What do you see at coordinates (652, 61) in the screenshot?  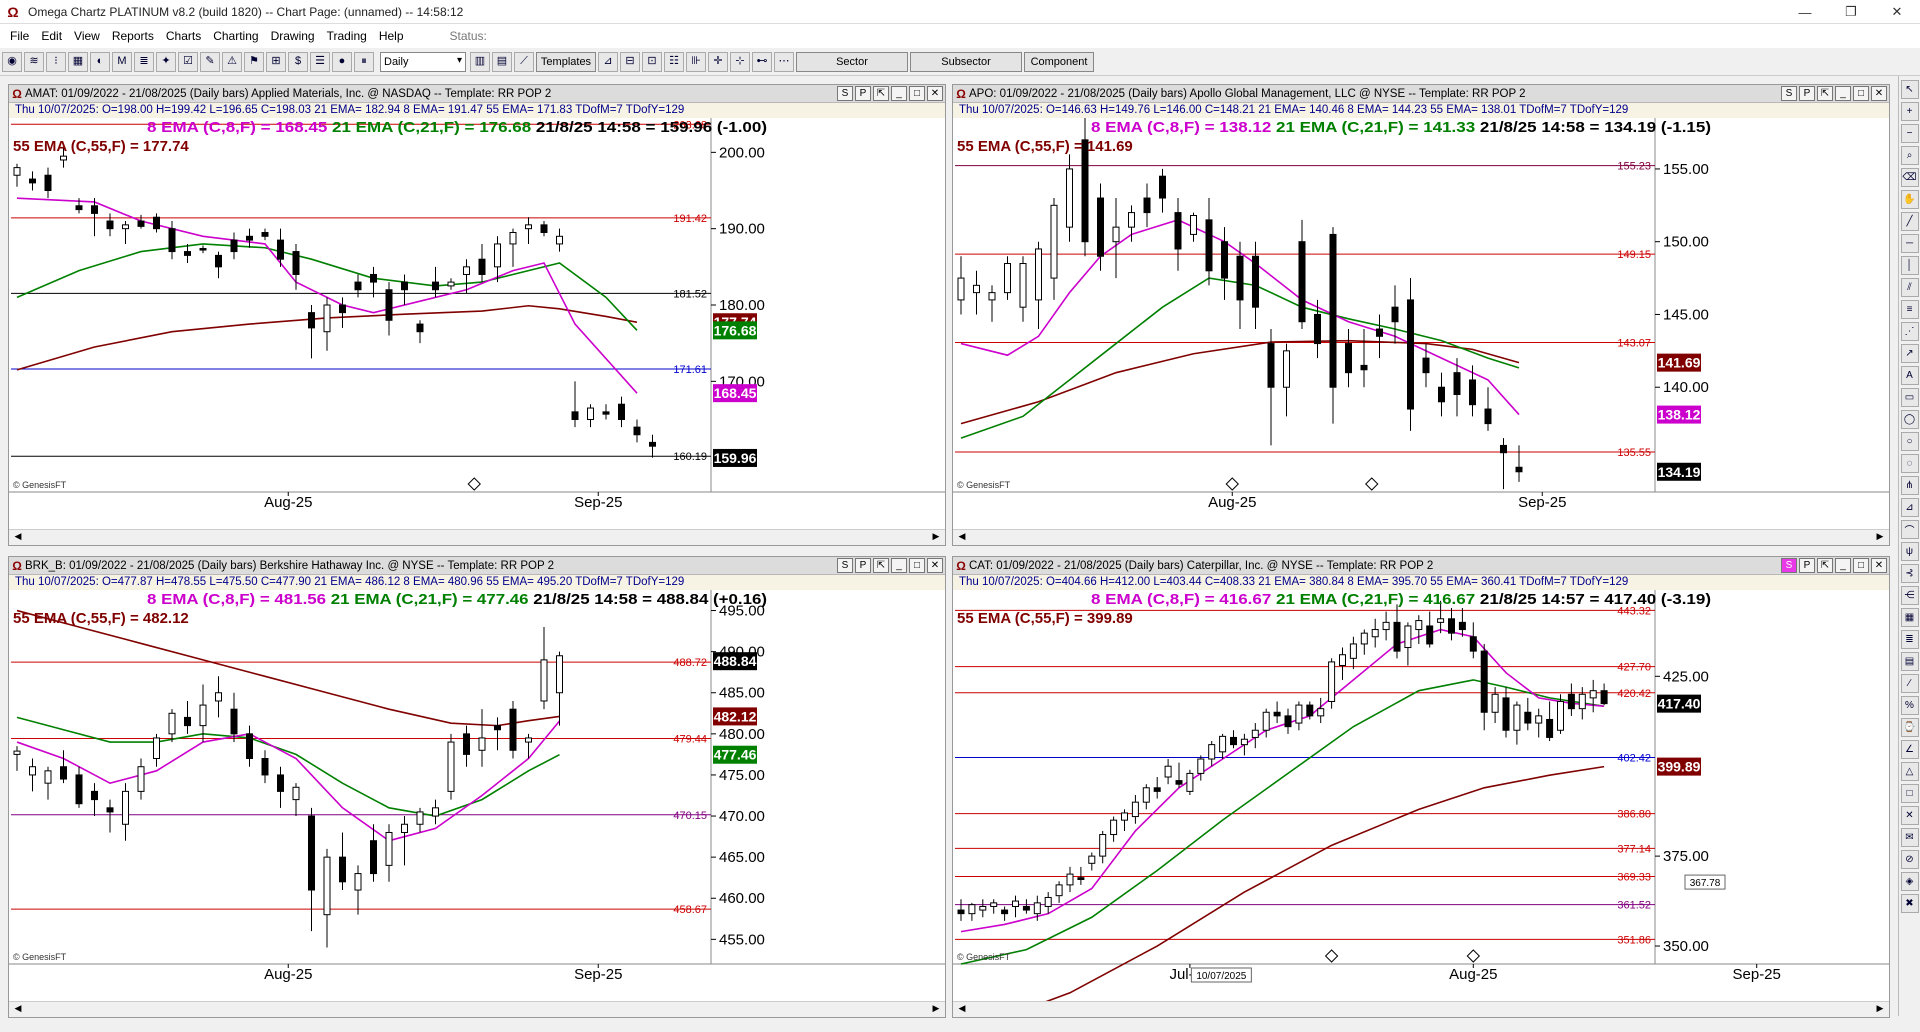 I see `split-icon: ⊡` at bounding box center [652, 61].